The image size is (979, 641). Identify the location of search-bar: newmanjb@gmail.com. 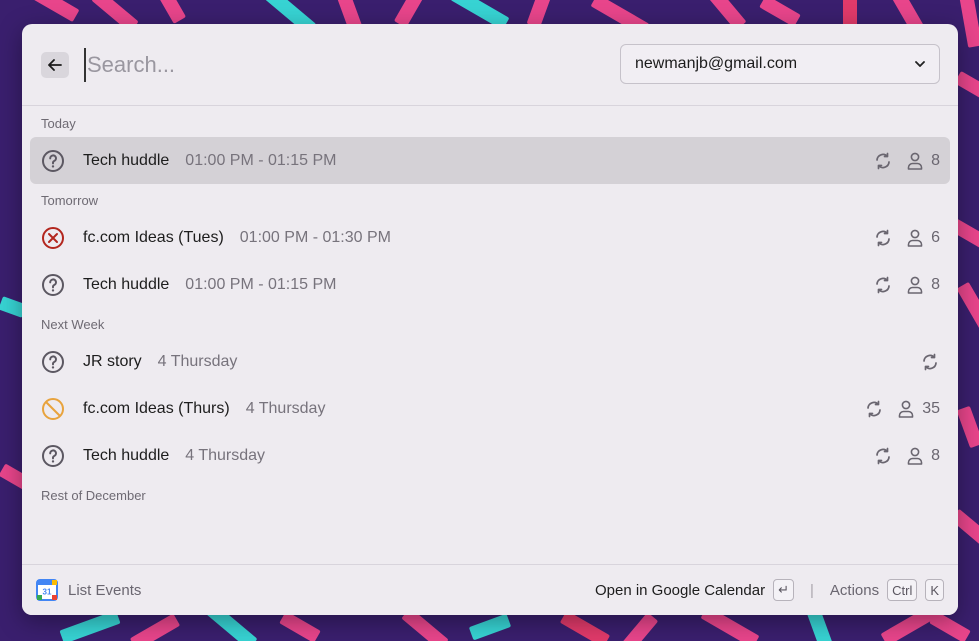
(490, 65).